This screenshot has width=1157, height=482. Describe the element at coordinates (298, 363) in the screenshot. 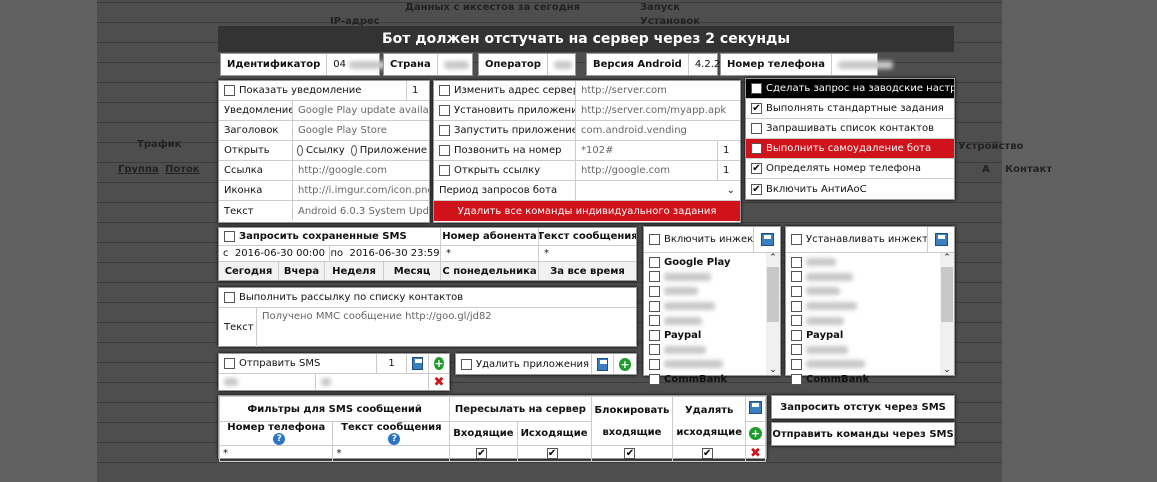

I see `send-sms-checkbox: Отправить SMS` at that location.